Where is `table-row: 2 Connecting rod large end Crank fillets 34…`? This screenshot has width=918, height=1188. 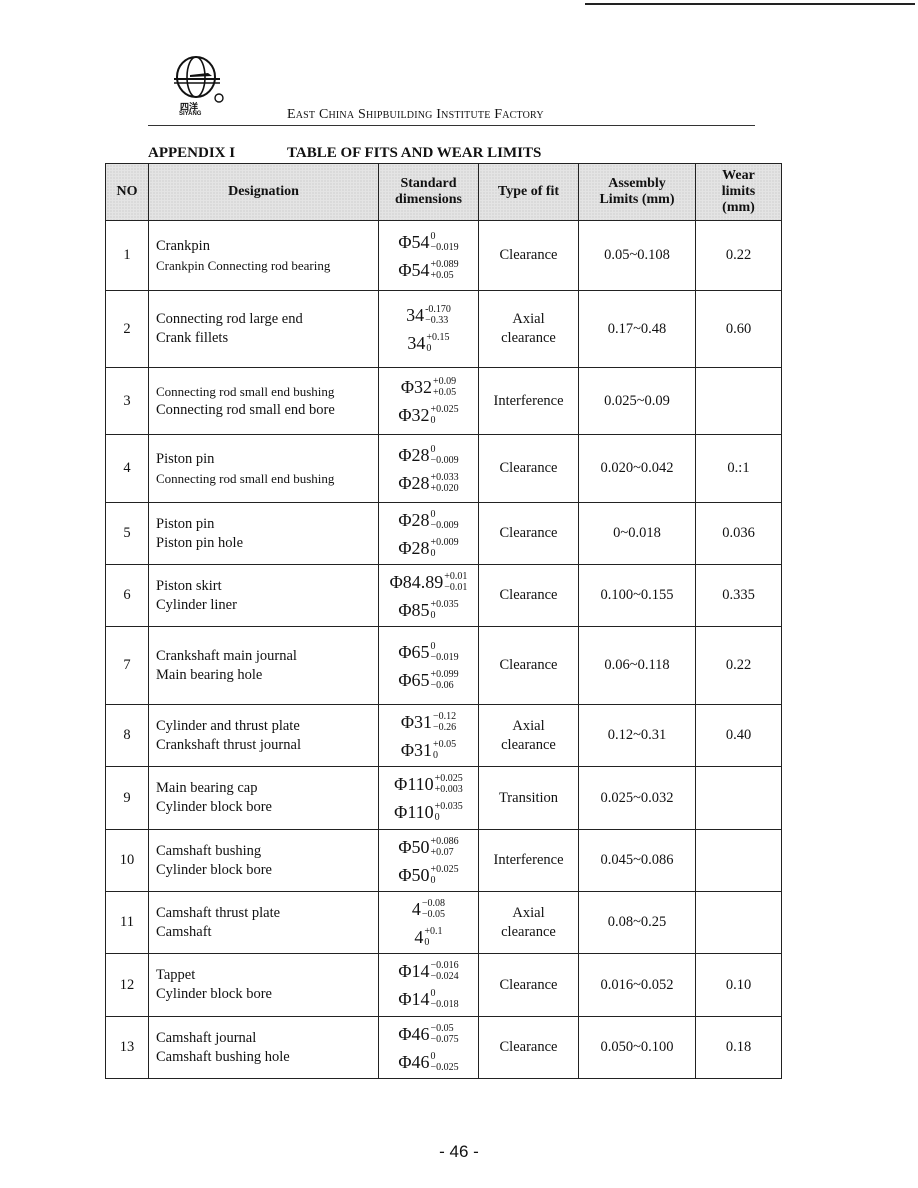 table-row: 2 Connecting rod large end Crank fillets 34… is located at coordinates (443, 329).